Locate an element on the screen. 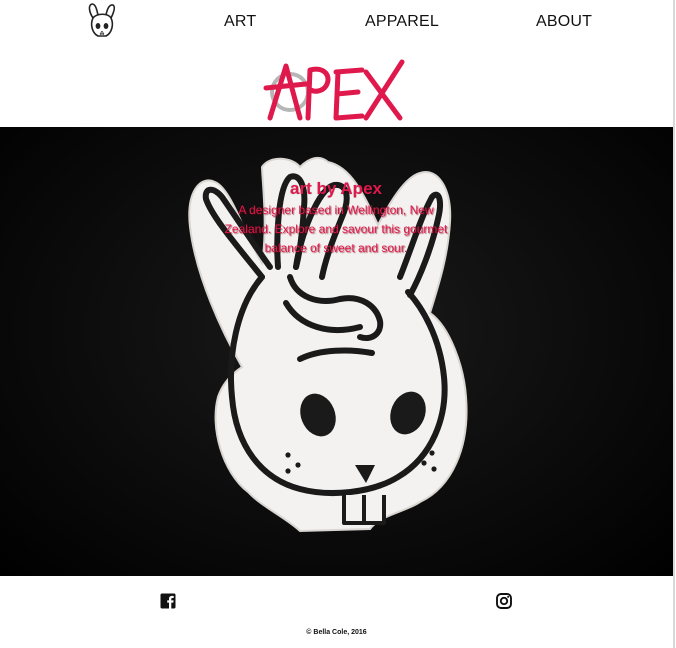 The image size is (676, 648). nav-link-art: ART is located at coordinates (240, 22).